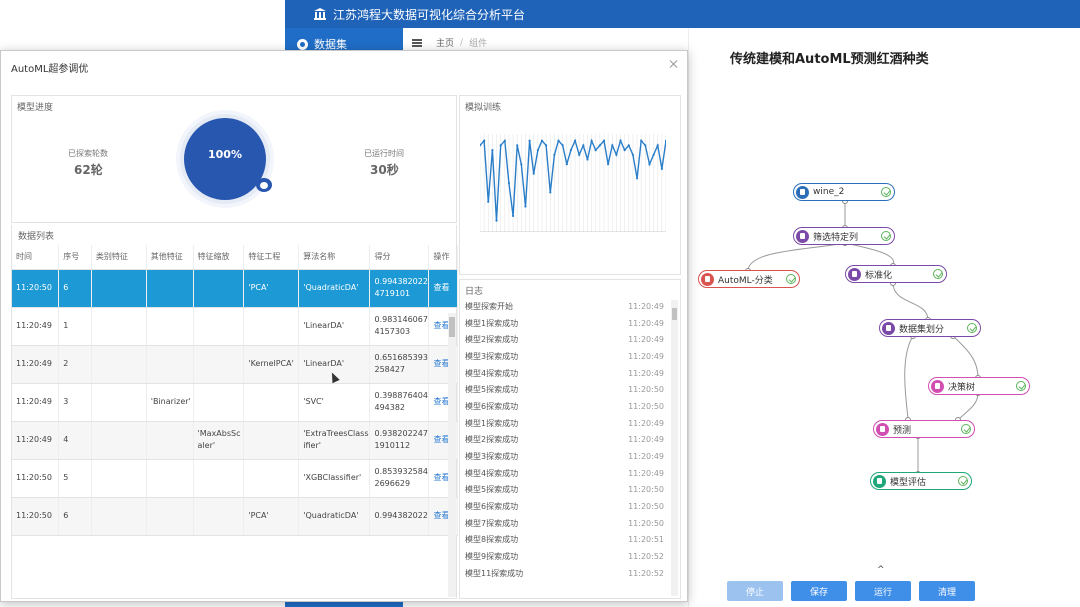 The image size is (1080, 607). I want to click on table-header-cell: 特征工程, so click(271, 257).